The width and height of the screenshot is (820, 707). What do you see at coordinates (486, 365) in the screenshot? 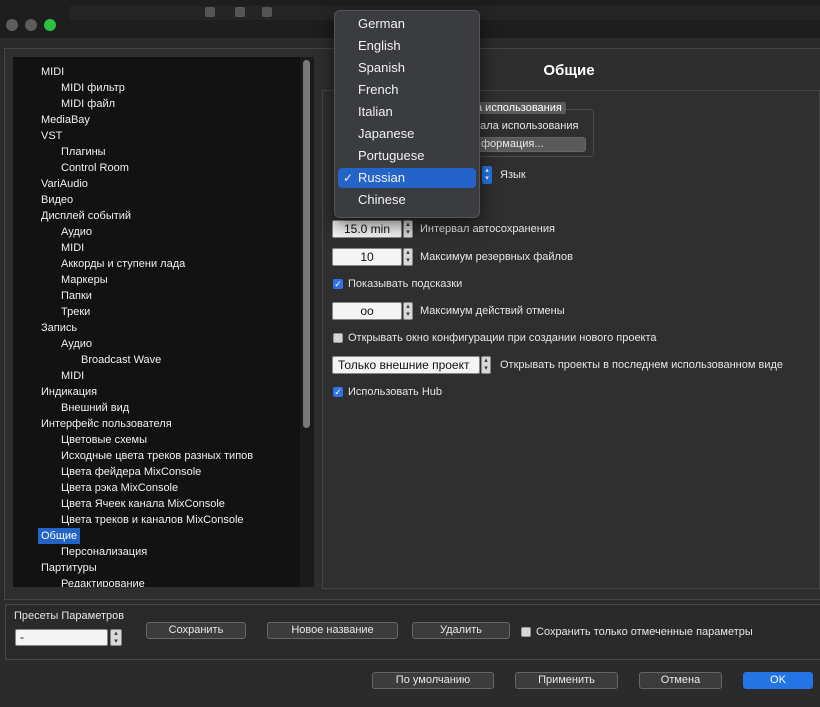
I see `open-projects-arrows: ▴ ▾` at bounding box center [486, 365].